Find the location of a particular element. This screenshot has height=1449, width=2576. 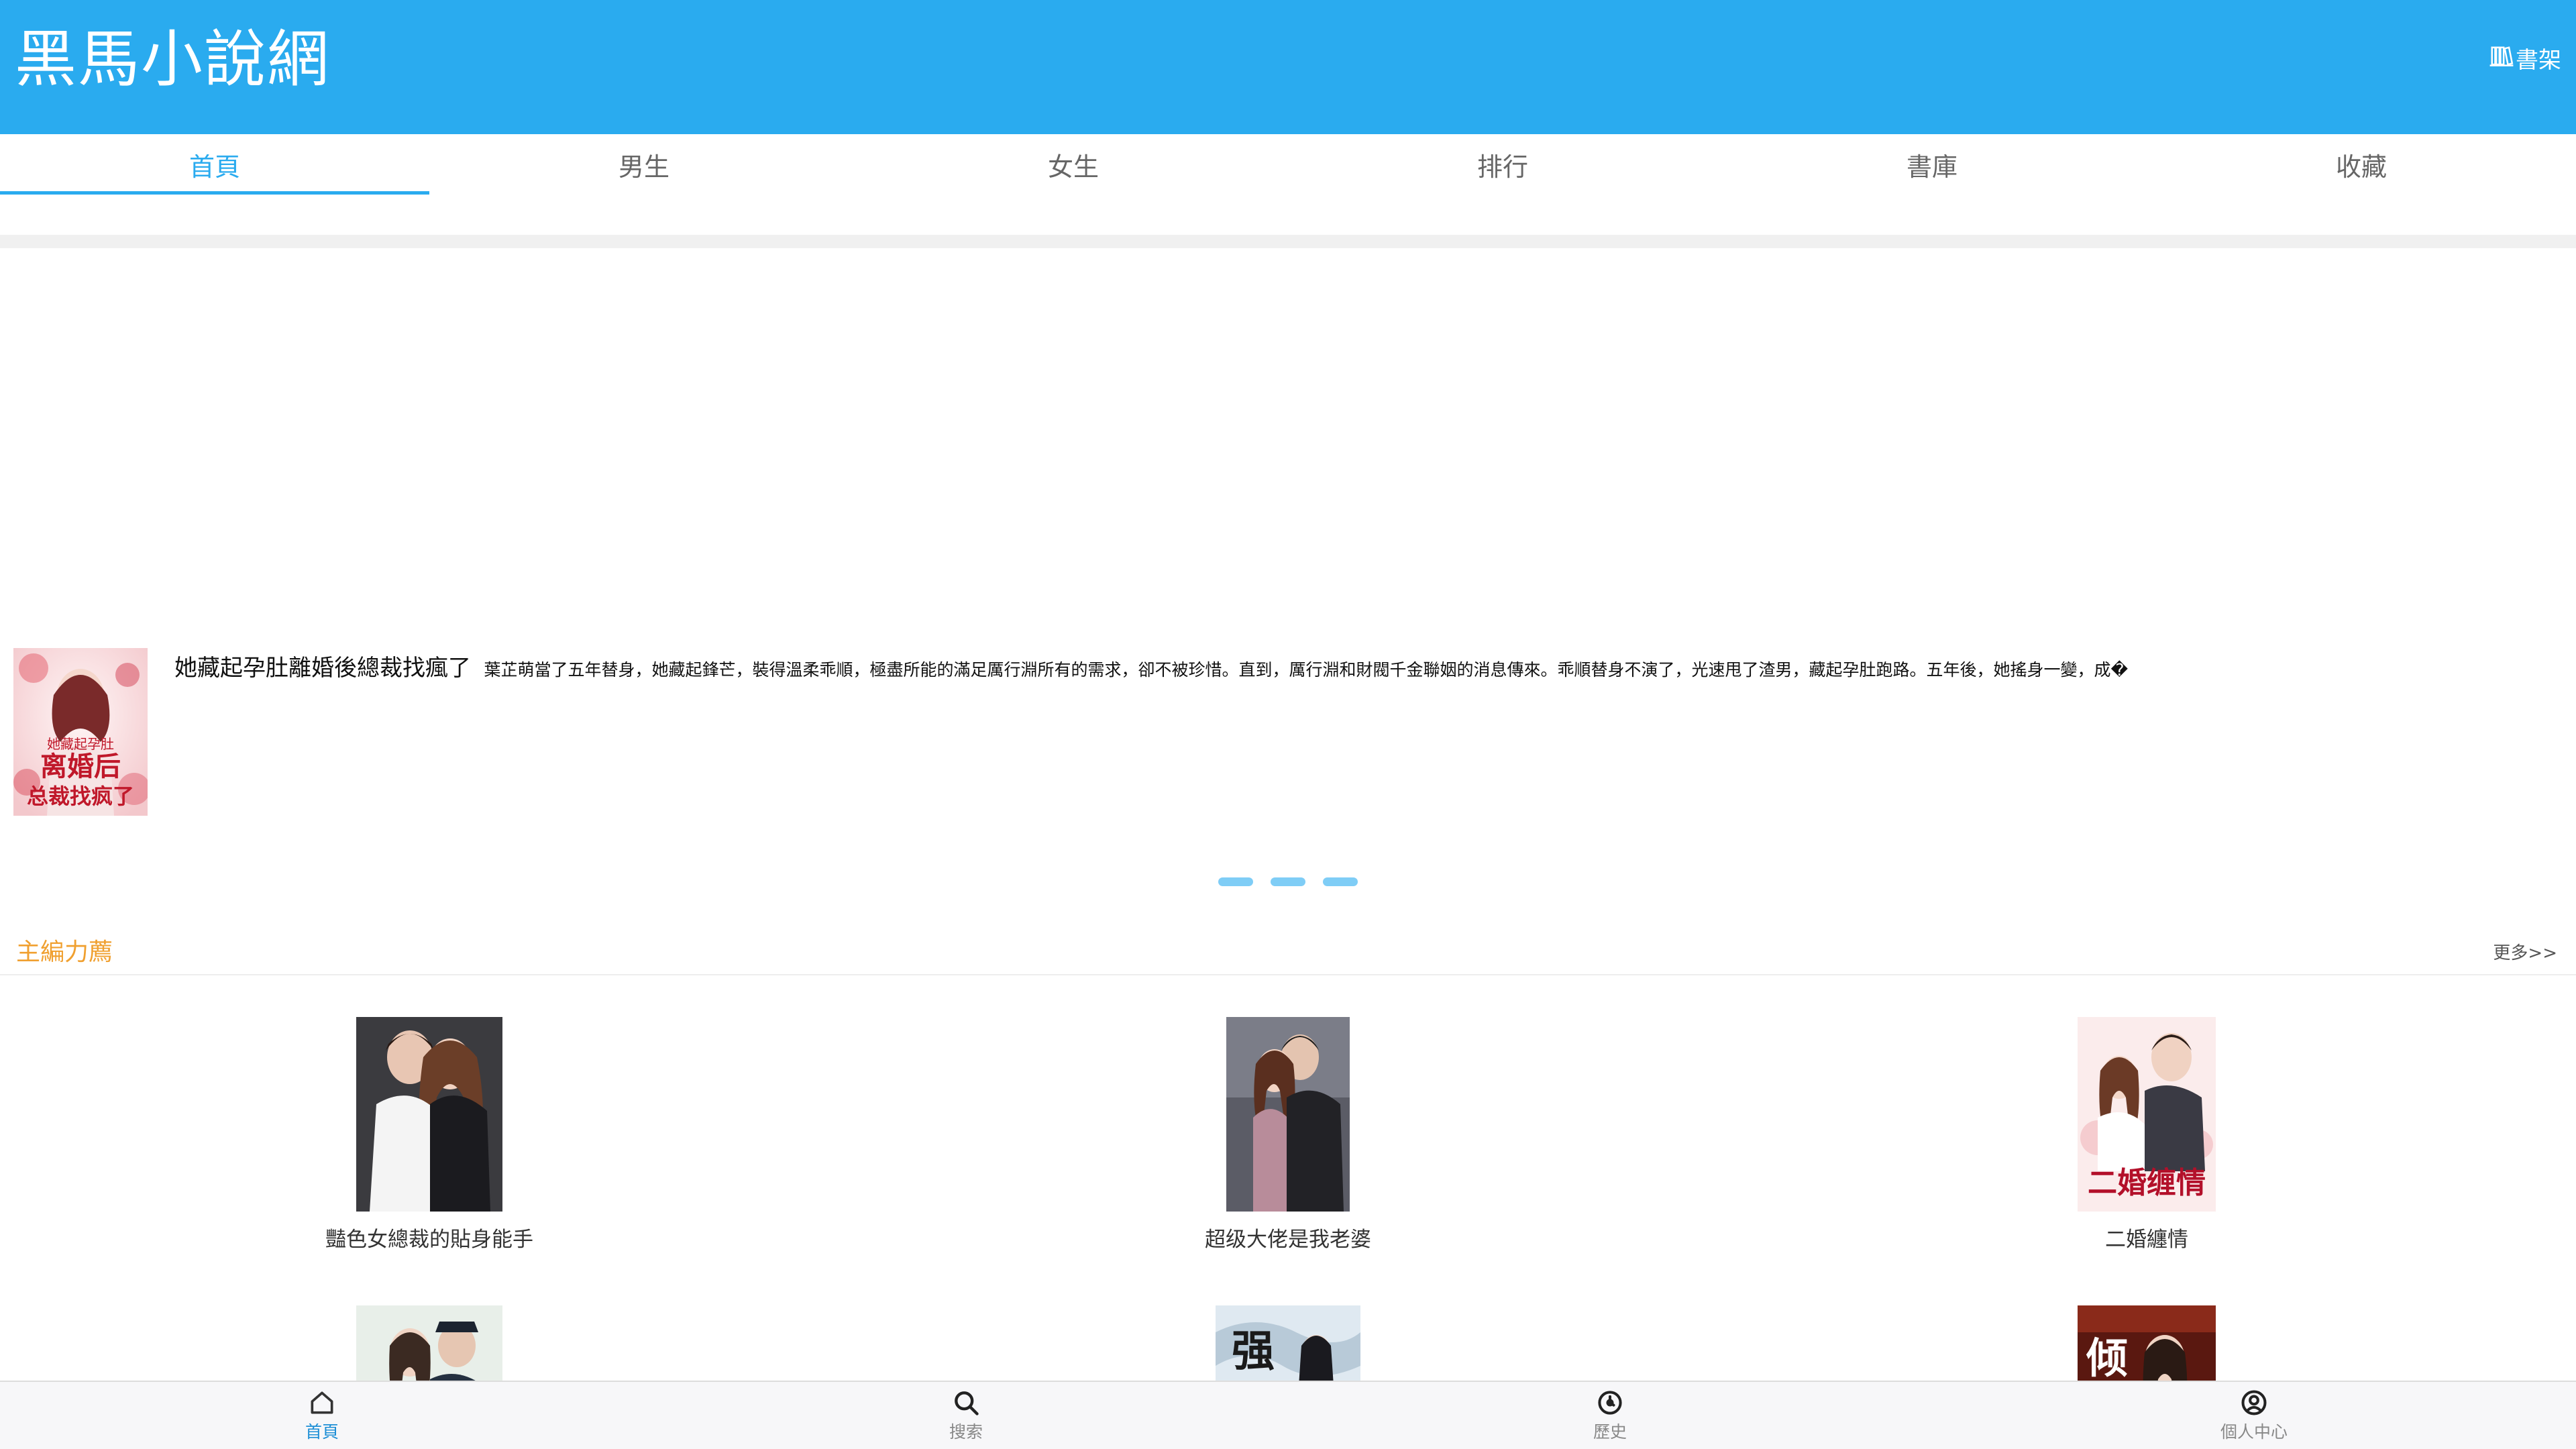

tab-ranking: 排行 is located at coordinates (1502, 164).